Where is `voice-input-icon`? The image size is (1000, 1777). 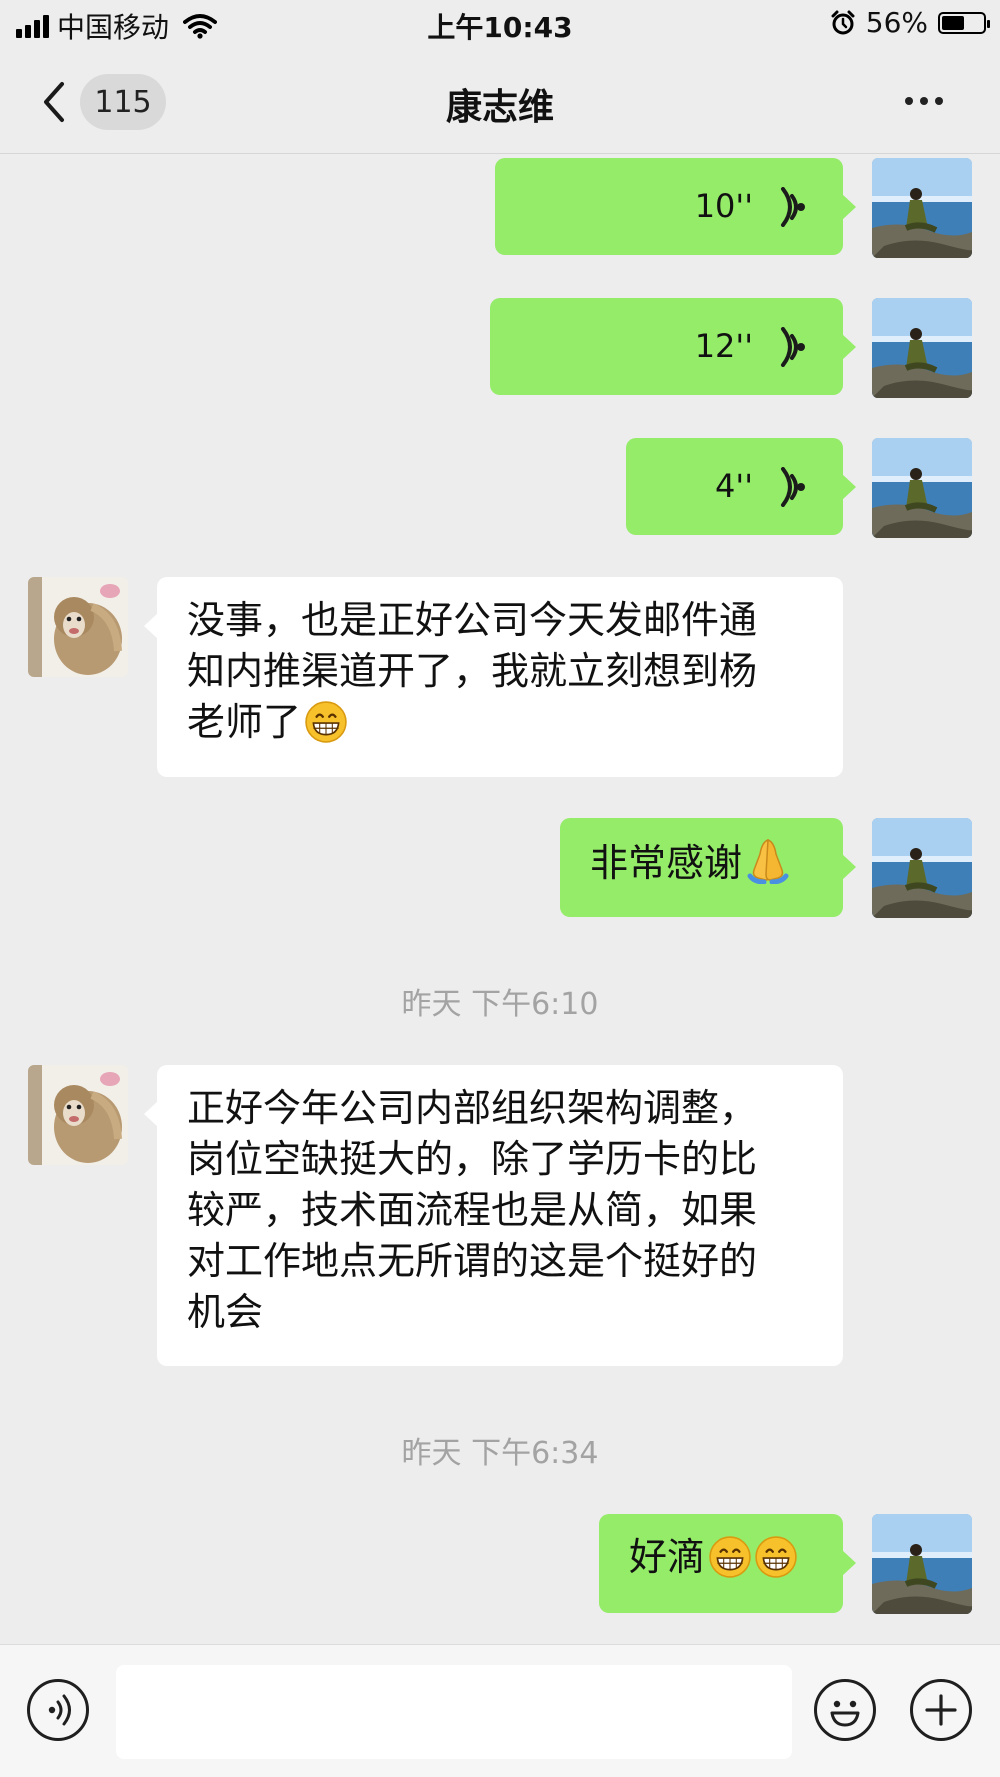
voice-input-icon is located at coordinates (59, 1710).